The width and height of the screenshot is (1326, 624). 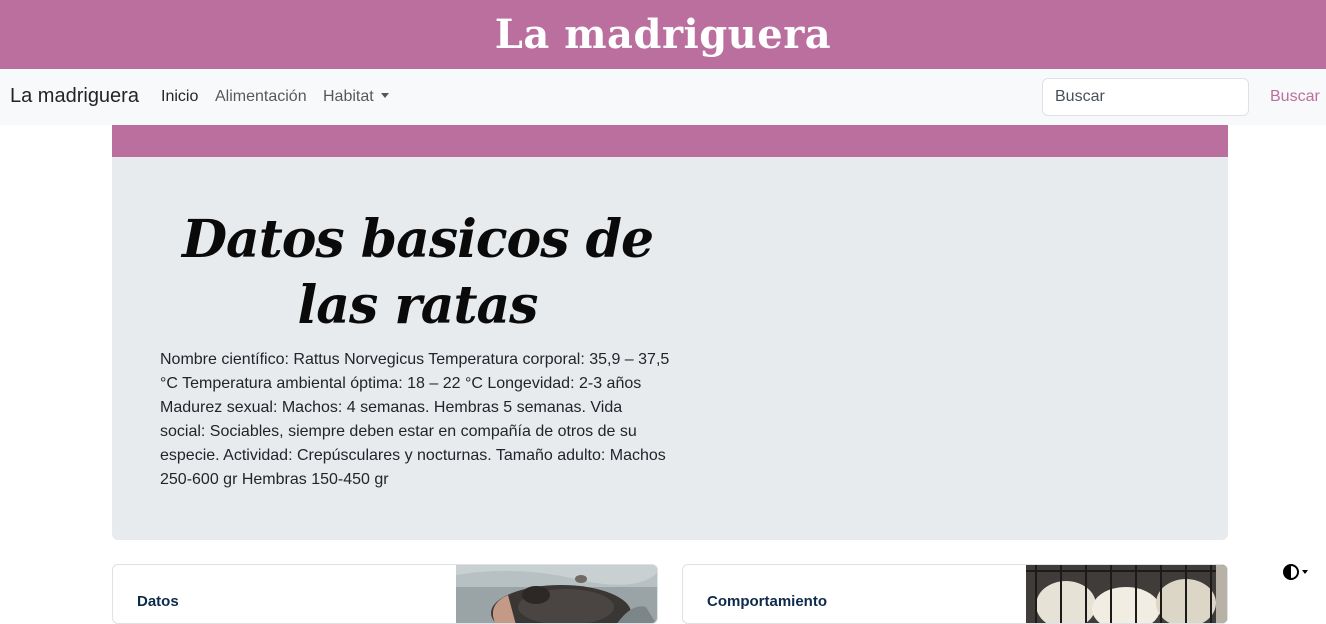 What do you see at coordinates (1126, 594) in the screenshot?
I see `rat-cage-photo-image` at bounding box center [1126, 594].